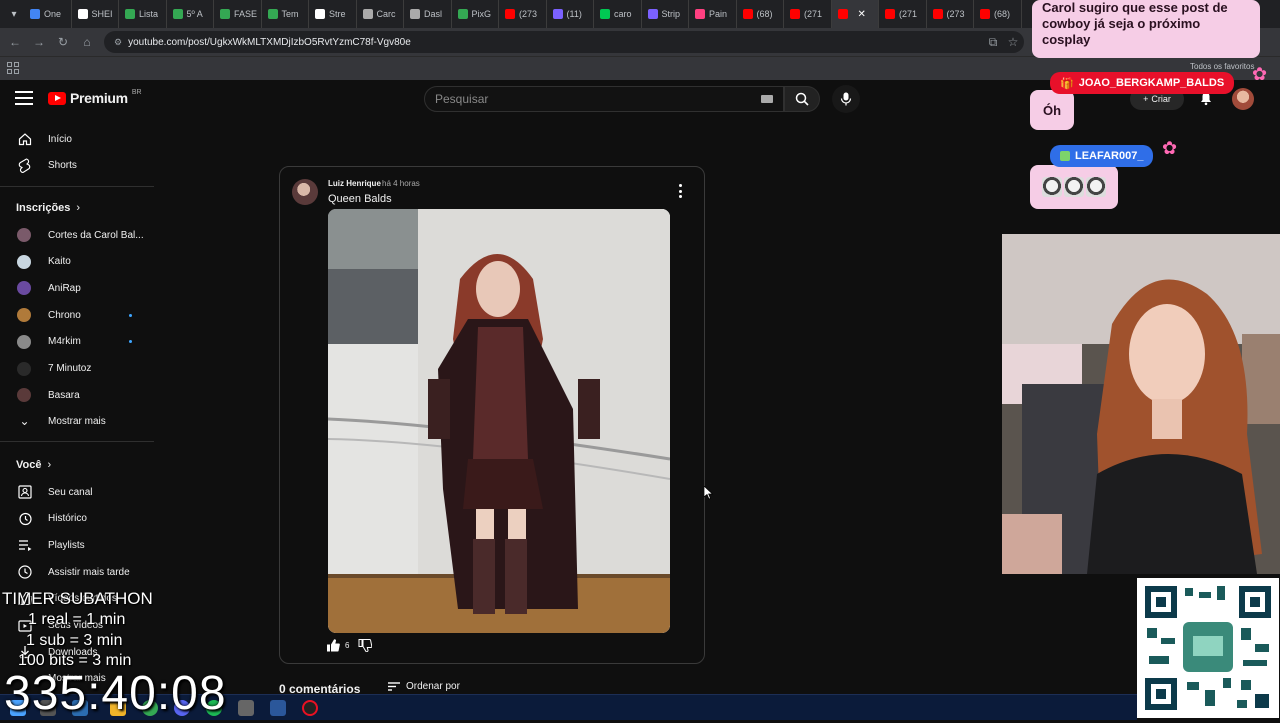 Image resolution: width=1280 pixels, height=723 pixels. I want to click on browser-tab: PixG, so click(475, 14).